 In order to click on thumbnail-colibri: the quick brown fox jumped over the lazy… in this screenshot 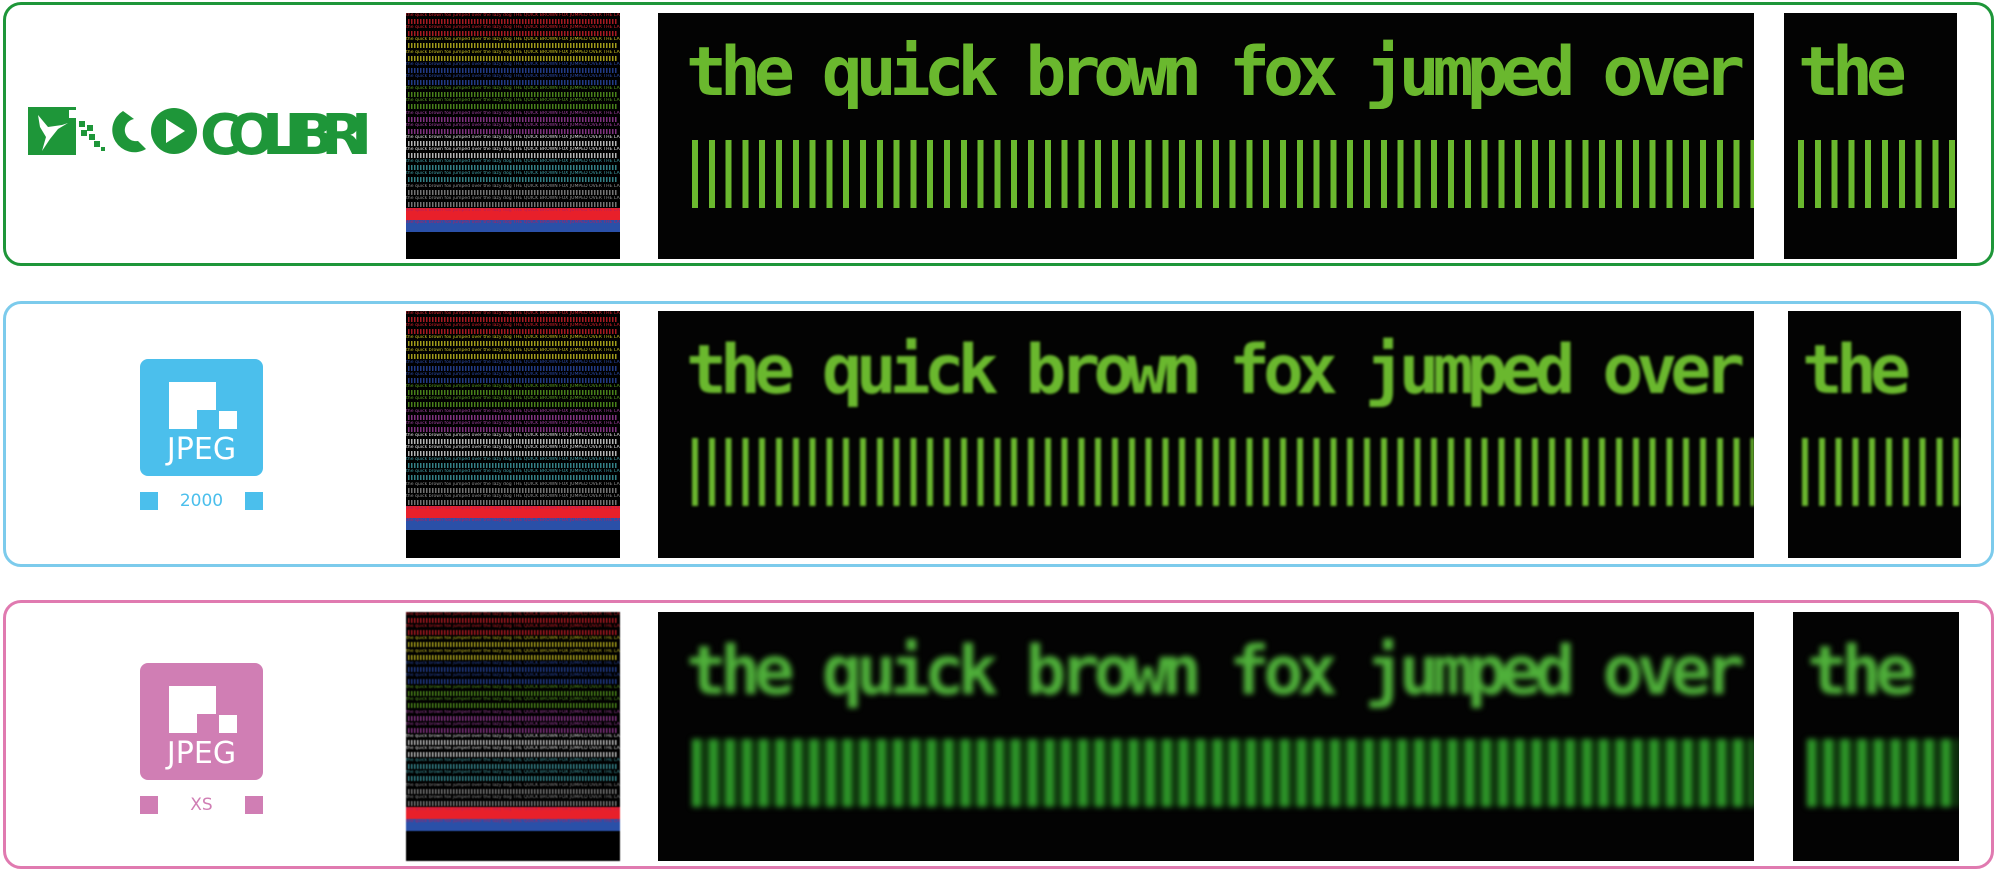, I will do `click(513, 136)`.